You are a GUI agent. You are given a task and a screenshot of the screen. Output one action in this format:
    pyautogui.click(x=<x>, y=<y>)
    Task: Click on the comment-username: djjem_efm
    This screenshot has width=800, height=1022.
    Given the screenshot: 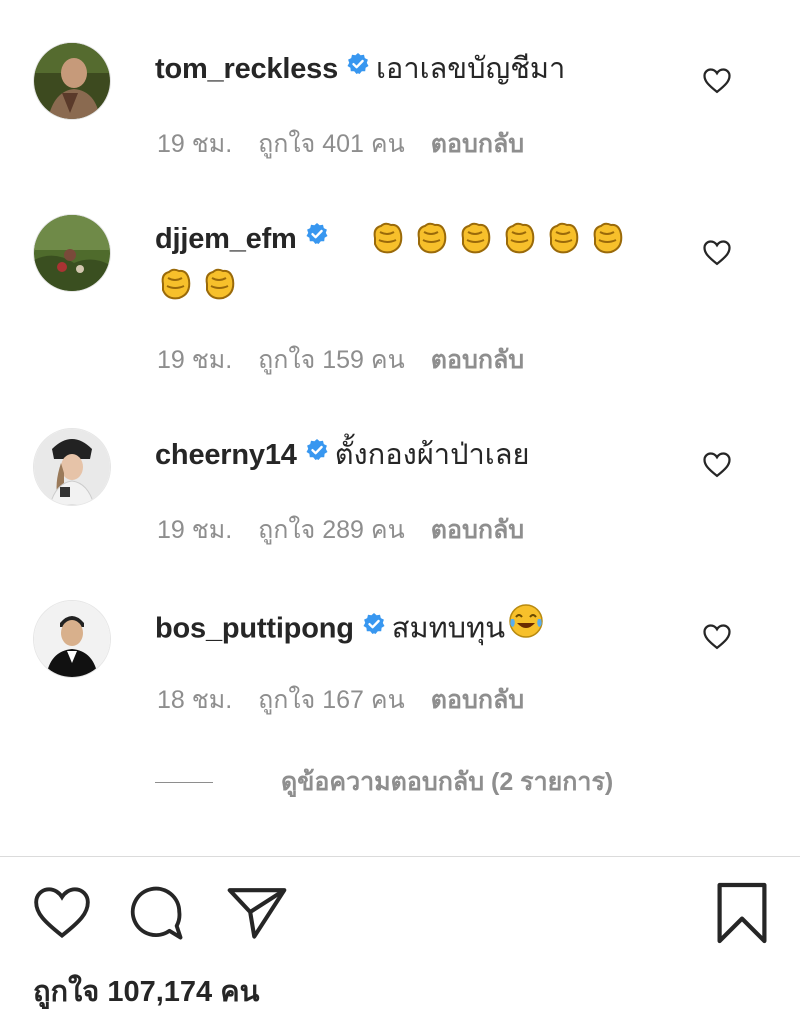 What is the action you would take?
    pyautogui.click(x=226, y=239)
    